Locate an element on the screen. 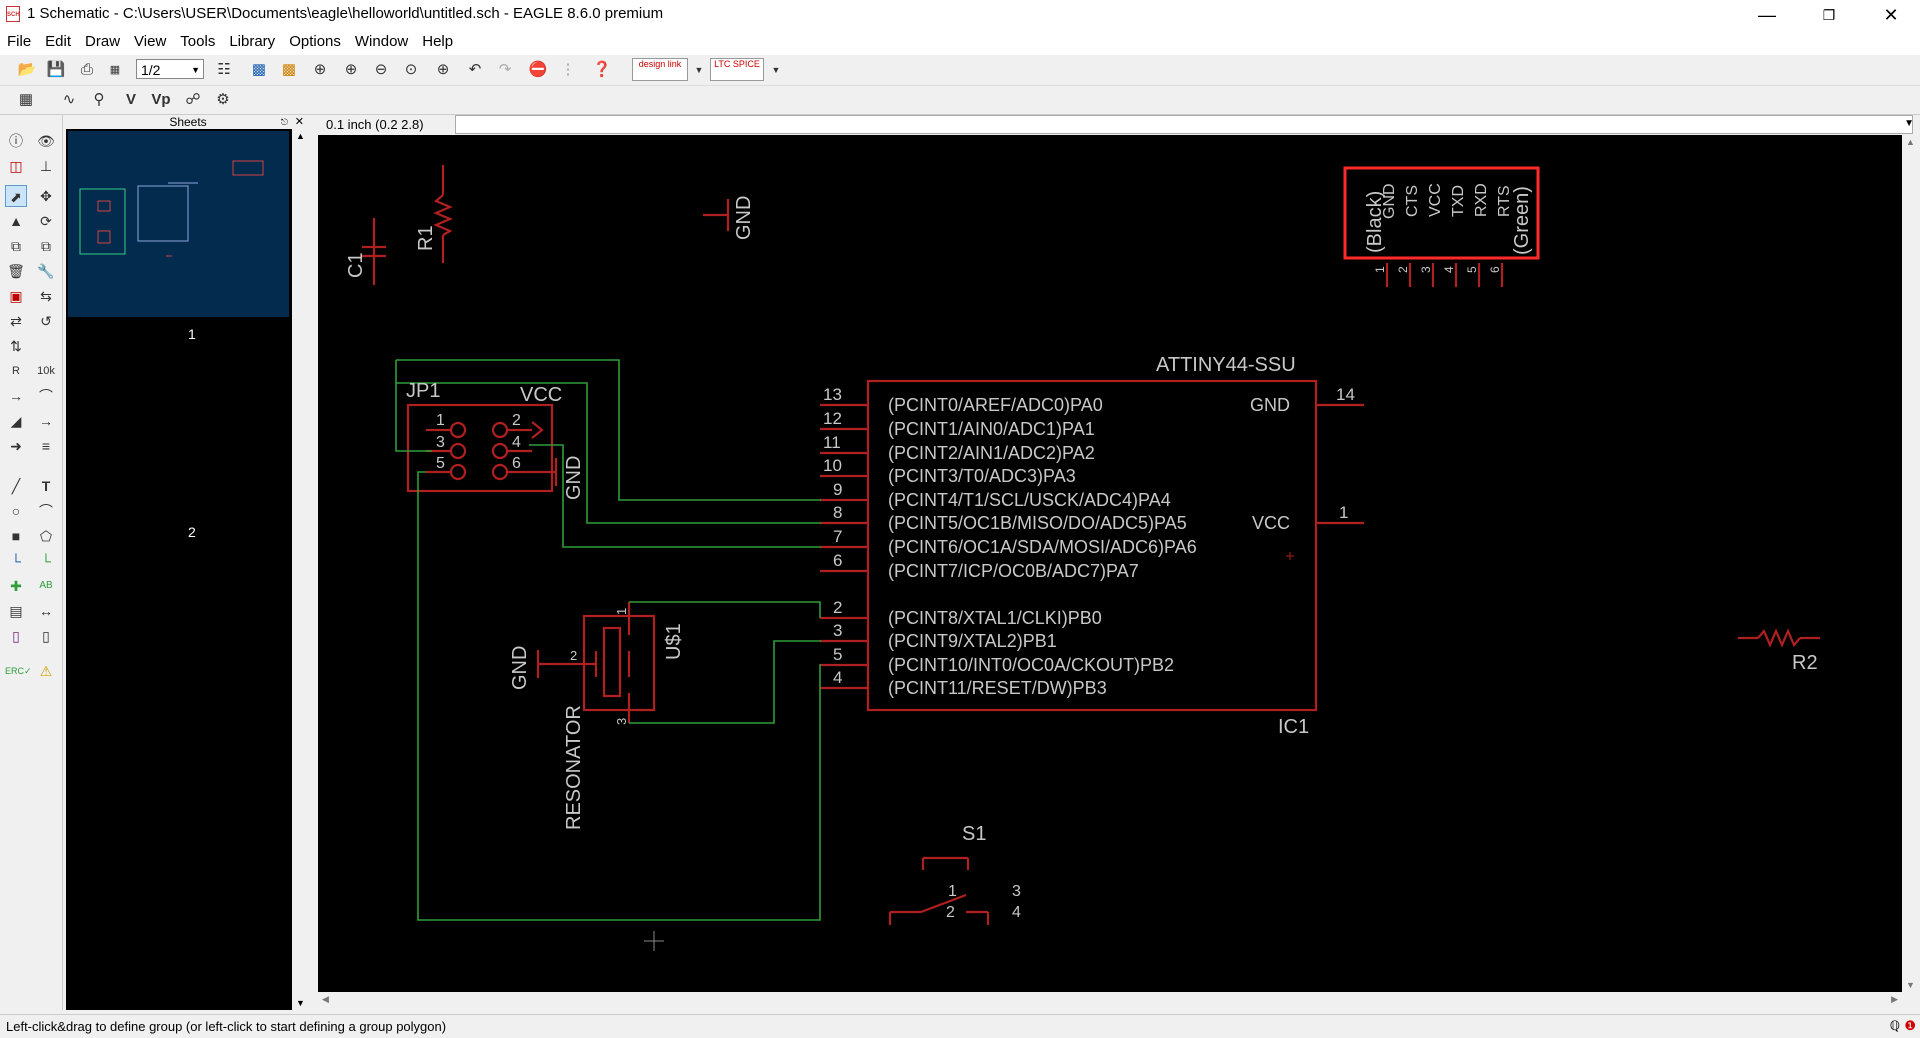 The image size is (1920, 1038). miter-icon: ⌒ is located at coordinates (46, 396).